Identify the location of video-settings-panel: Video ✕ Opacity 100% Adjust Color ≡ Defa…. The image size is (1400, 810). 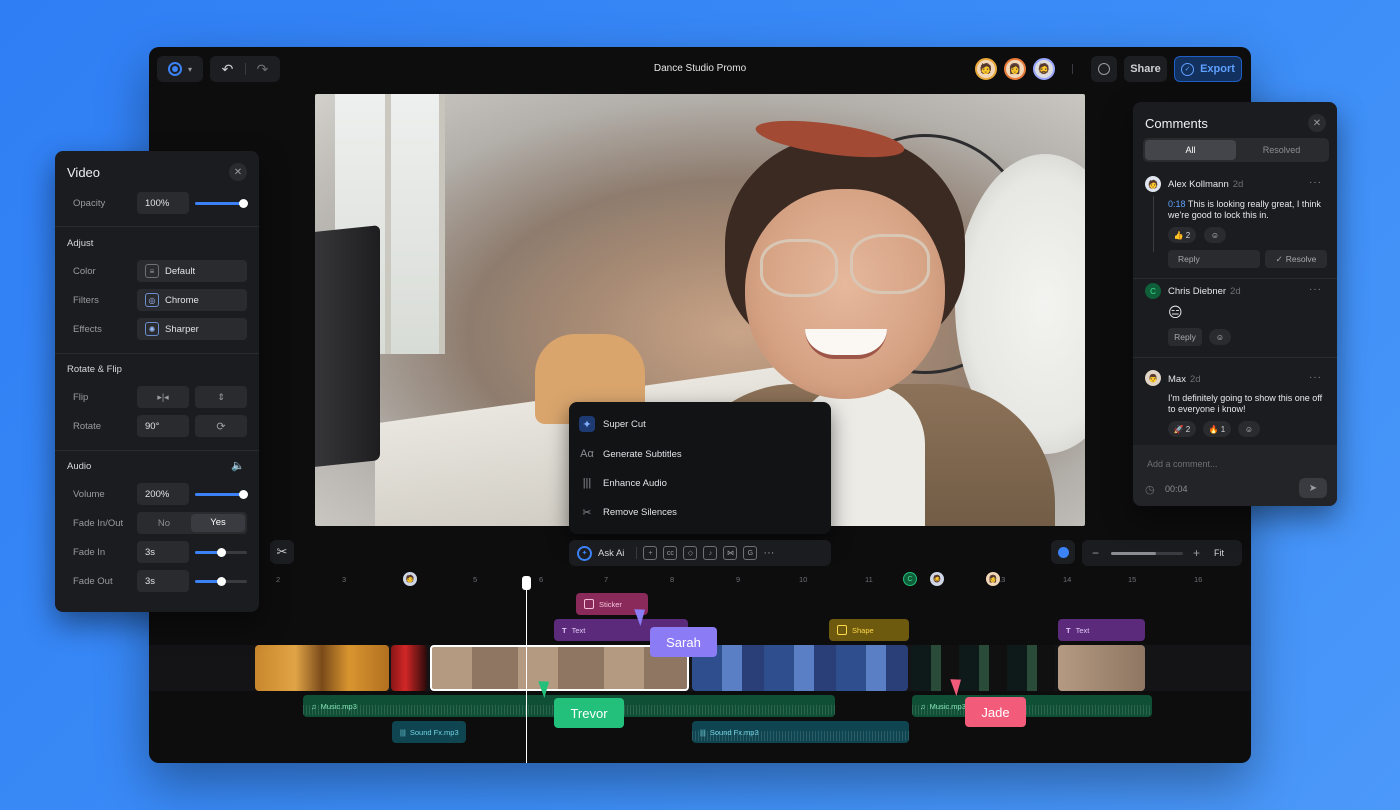
(157, 381).